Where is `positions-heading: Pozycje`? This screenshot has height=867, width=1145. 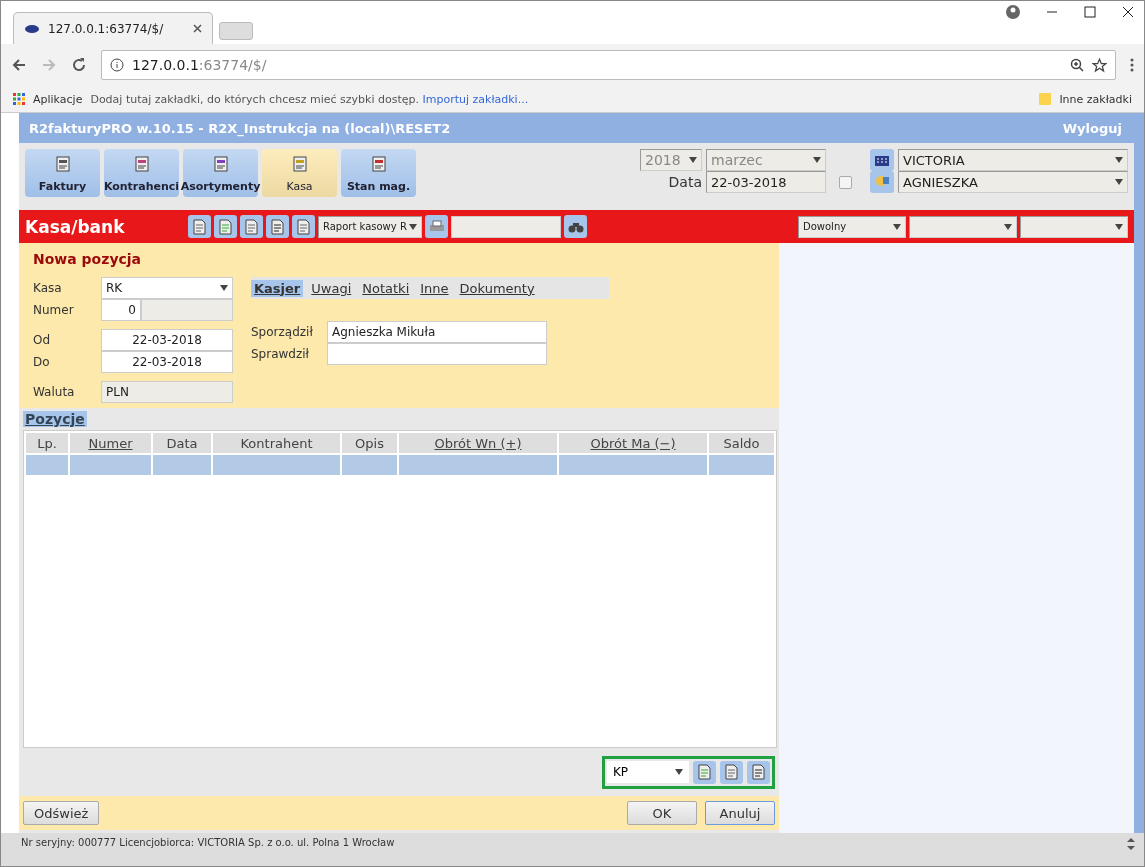
positions-heading: Pozycje is located at coordinates (55, 419).